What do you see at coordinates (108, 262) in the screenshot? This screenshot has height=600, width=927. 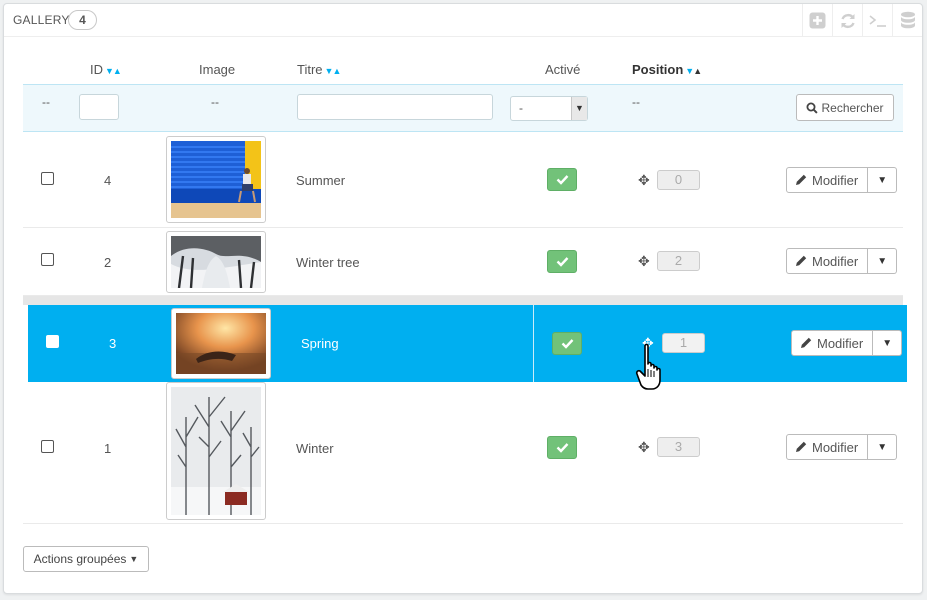 I see `row-id: 2` at bounding box center [108, 262].